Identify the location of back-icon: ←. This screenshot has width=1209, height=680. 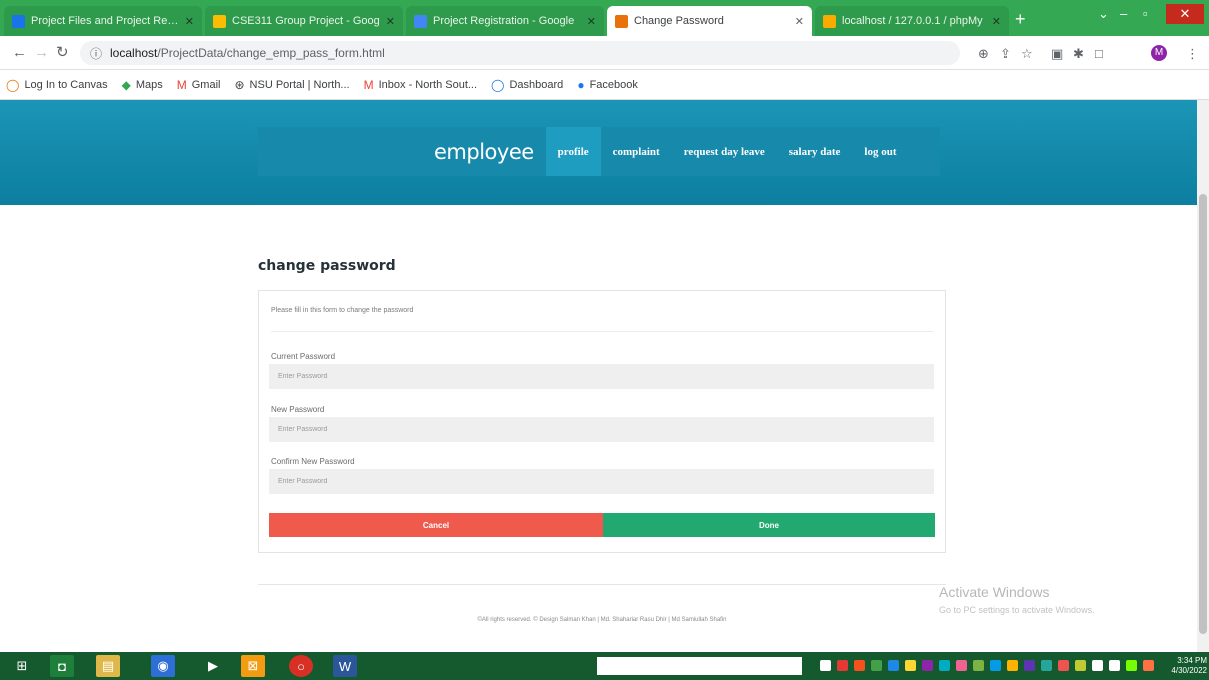
(19, 53).